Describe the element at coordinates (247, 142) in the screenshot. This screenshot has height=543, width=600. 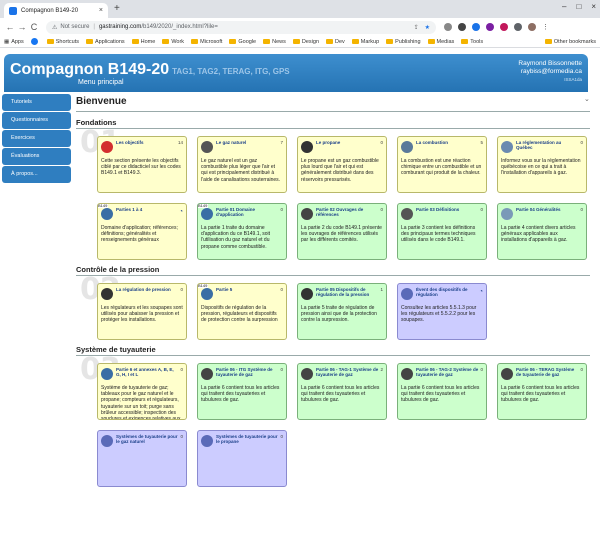
I see `card-title: Le gaz naturel` at that location.